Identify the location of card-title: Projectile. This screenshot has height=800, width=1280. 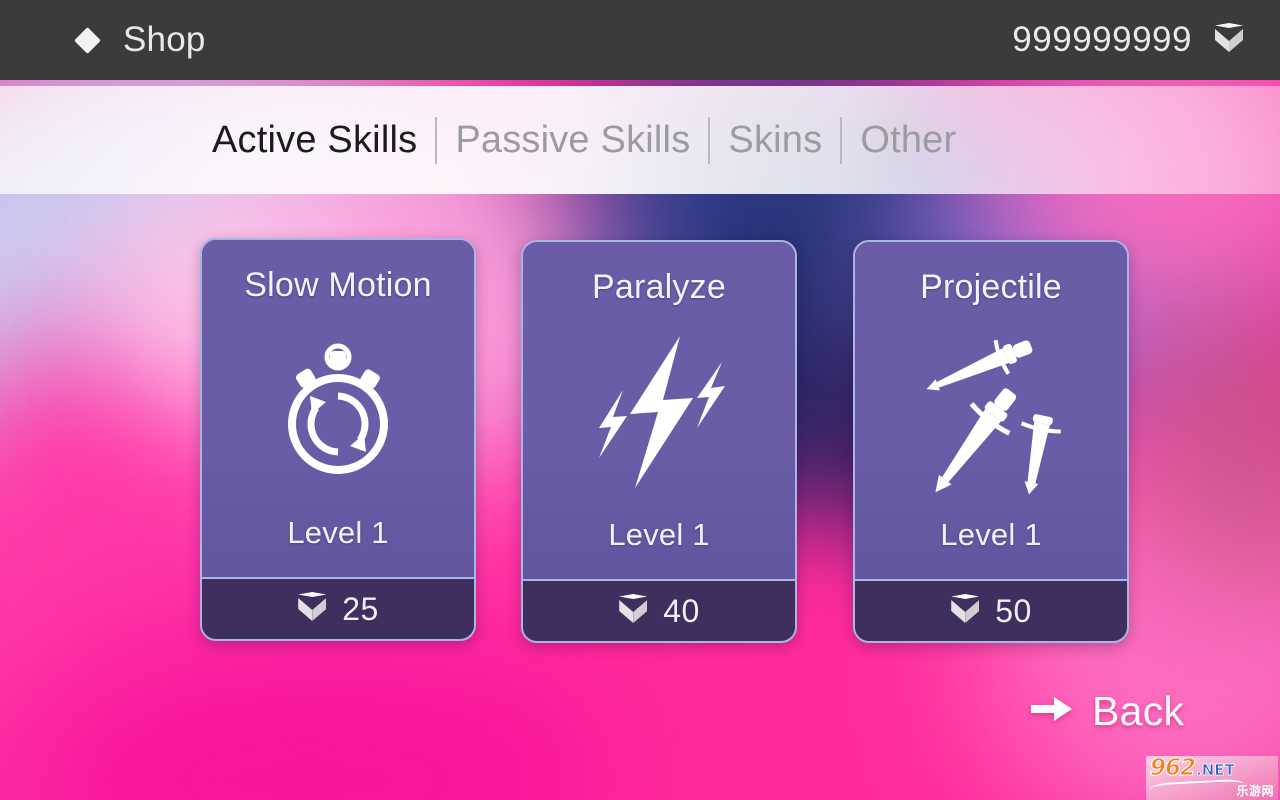
(991, 287).